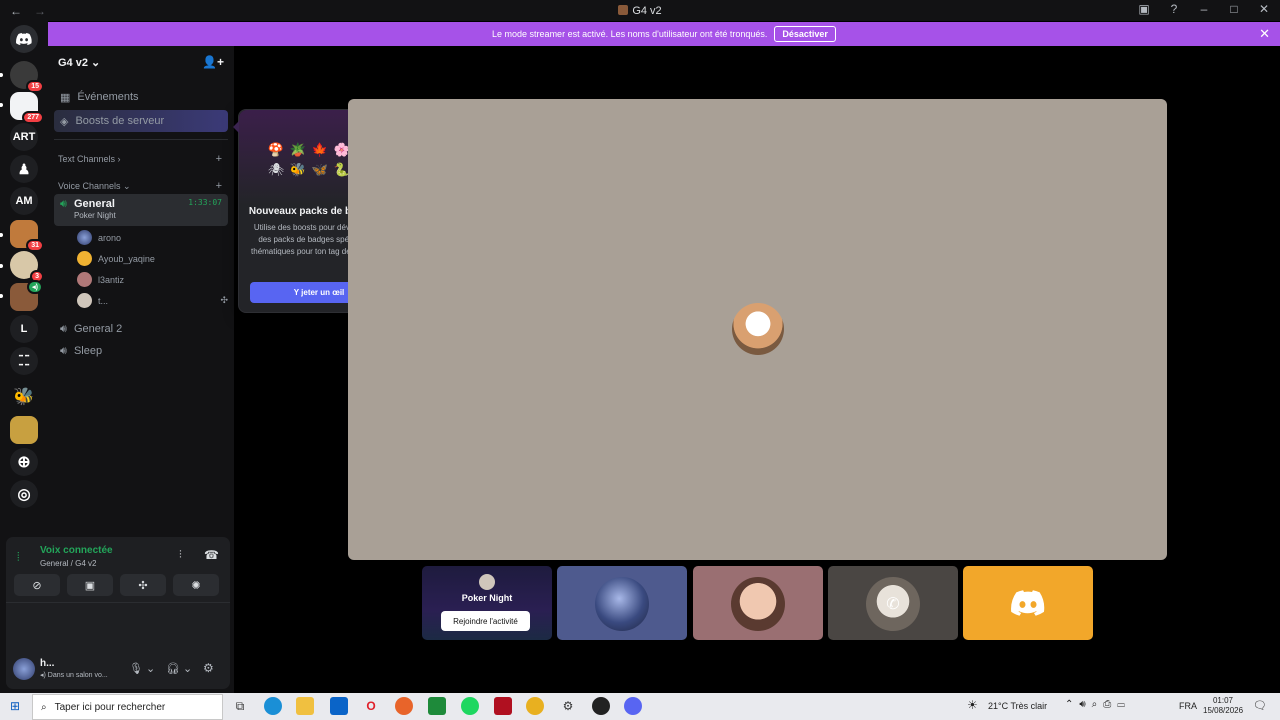 The width and height of the screenshot is (1280, 720). Describe the element at coordinates (371, 706) in the screenshot. I see `opera-icon: O` at that location.